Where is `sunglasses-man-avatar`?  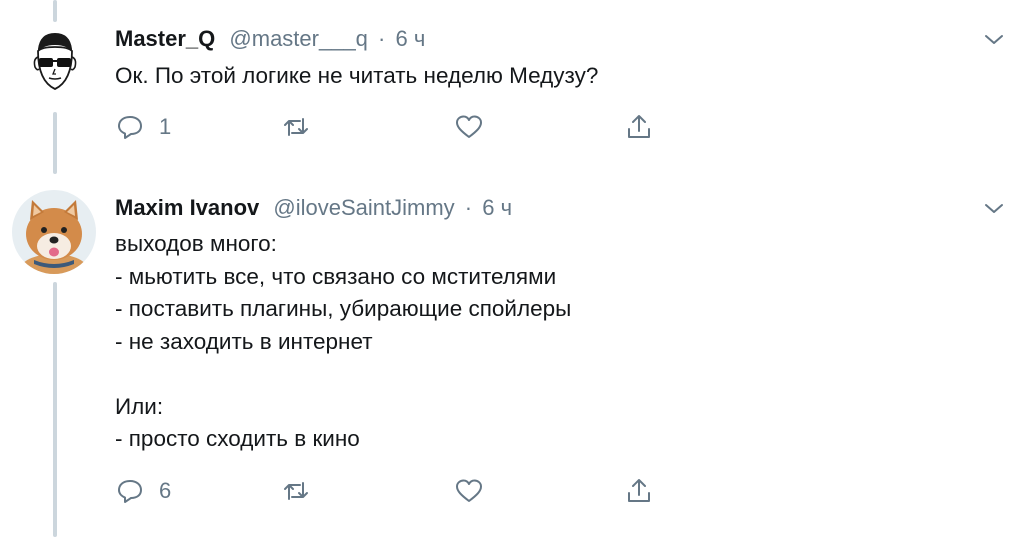 sunglasses-man-avatar is located at coordinates (55, 62).